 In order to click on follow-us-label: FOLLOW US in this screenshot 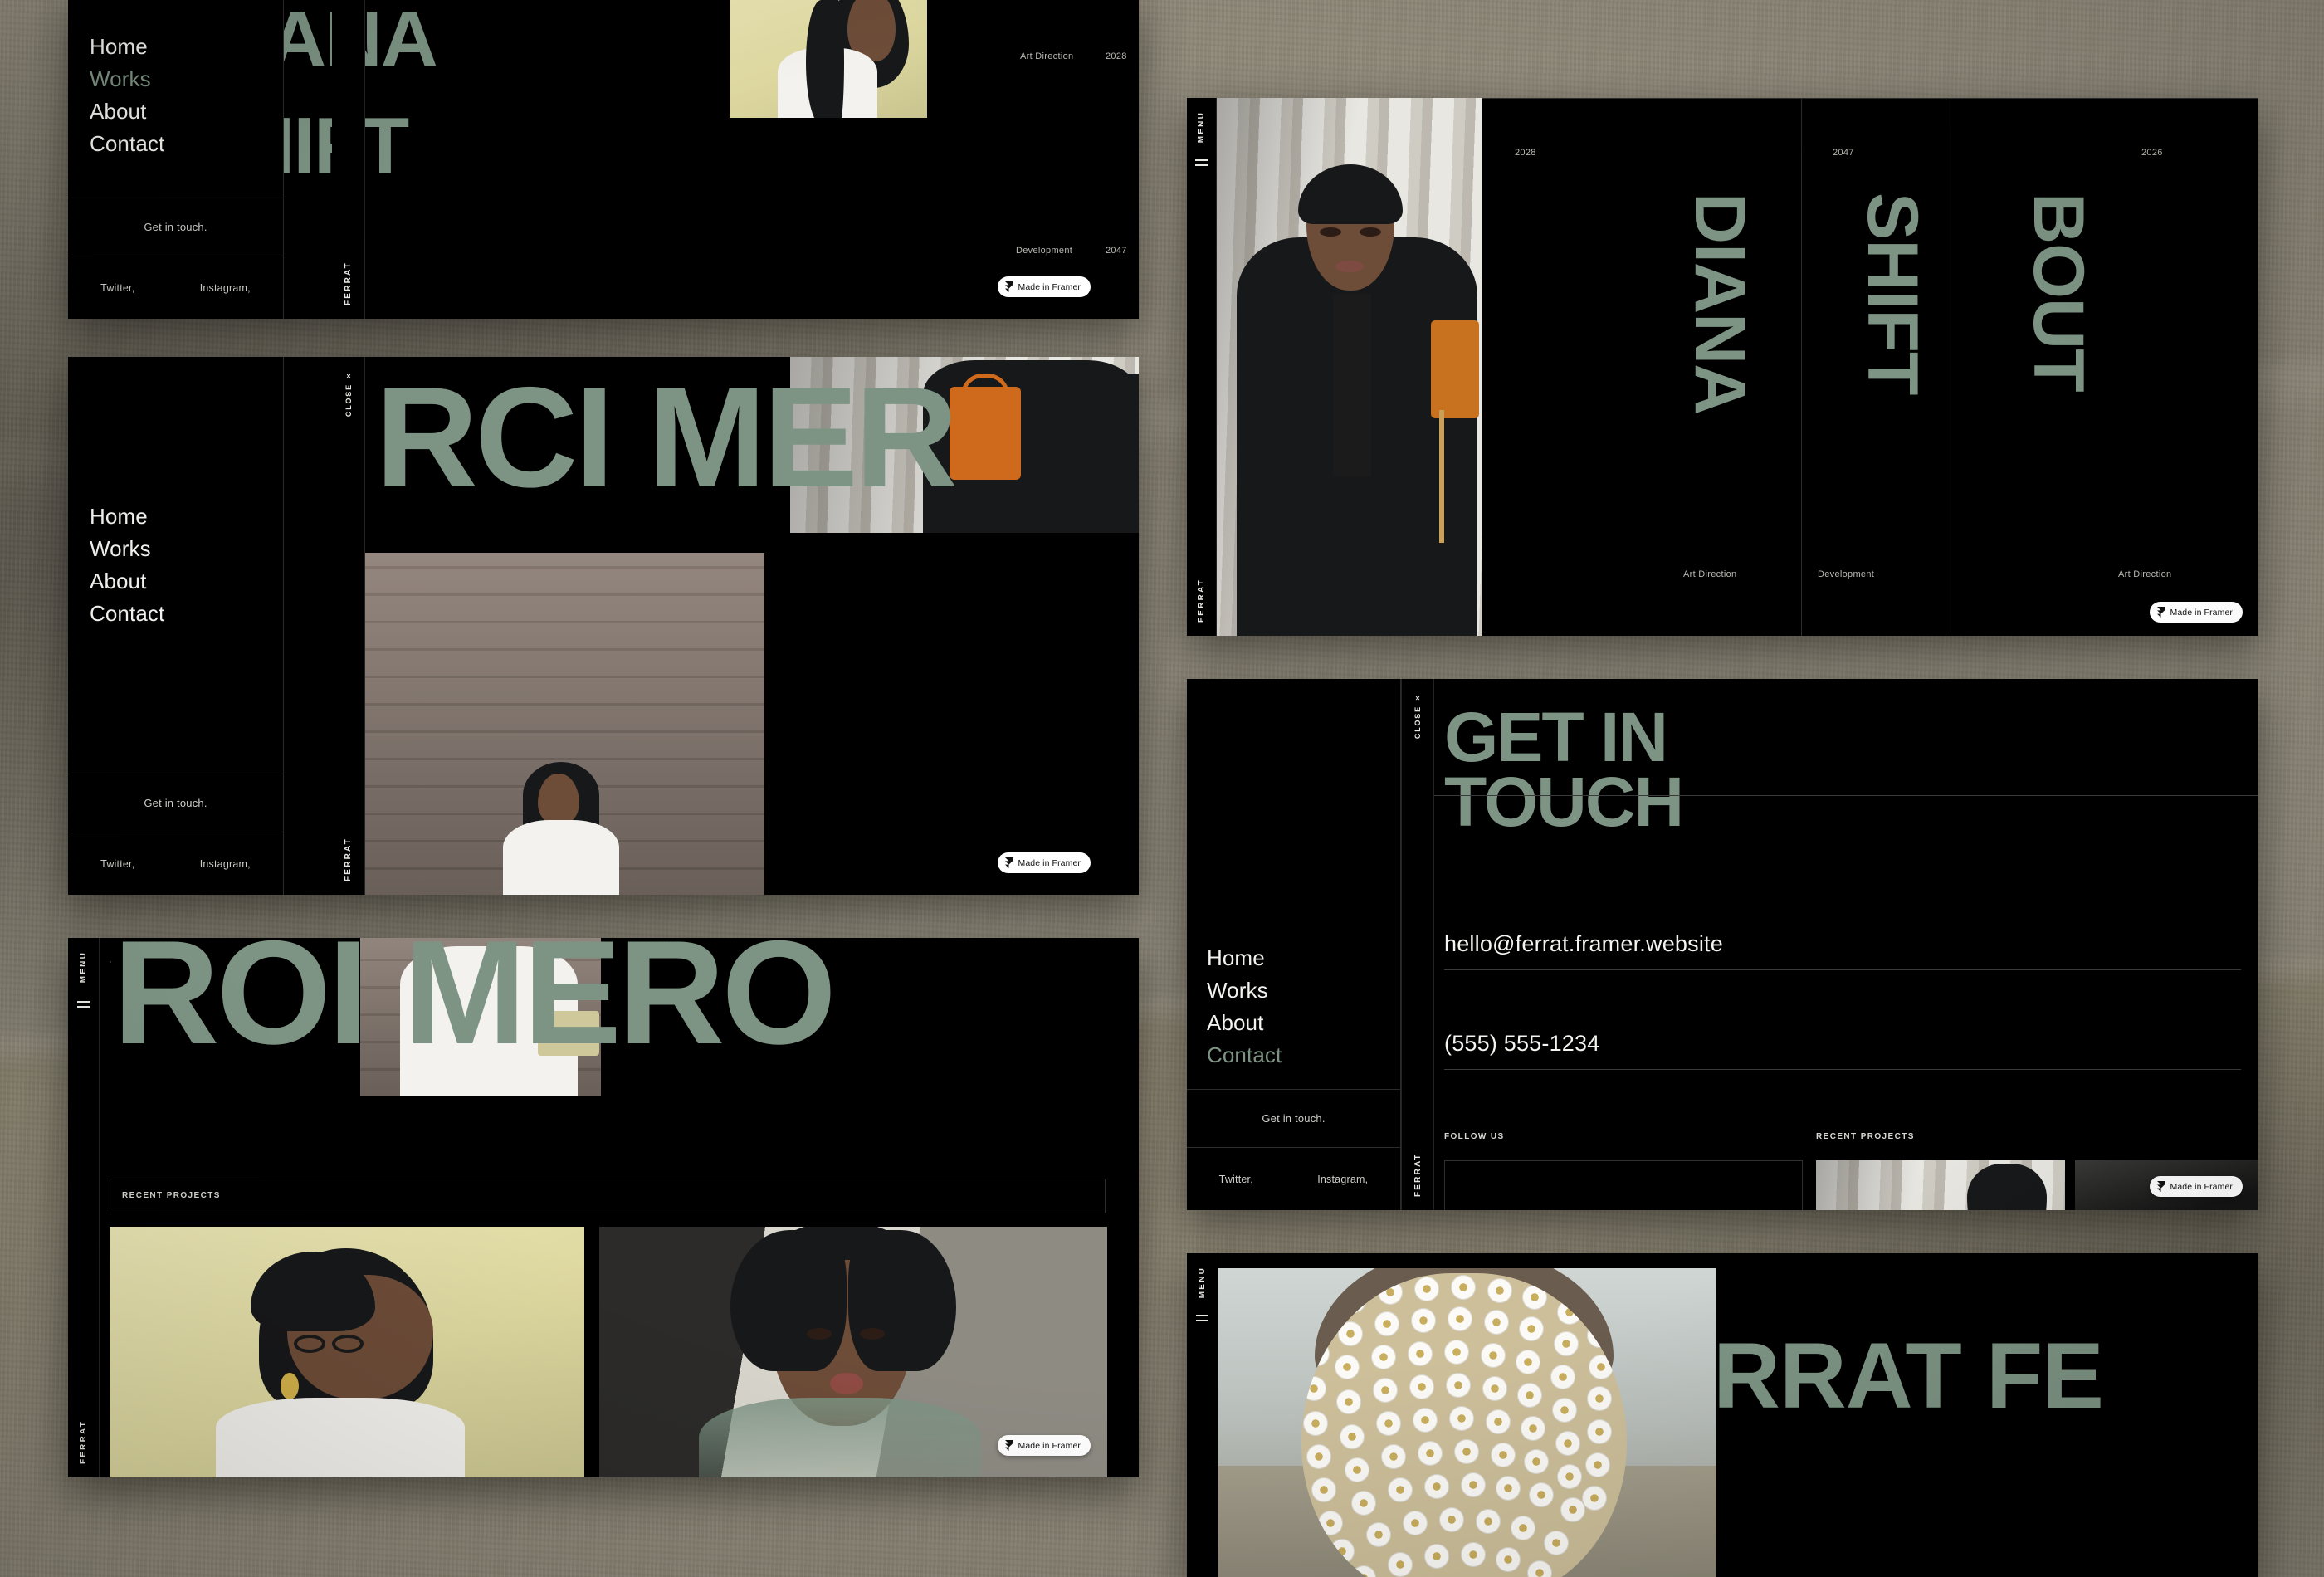, I will do `click(1475, 1136)`.